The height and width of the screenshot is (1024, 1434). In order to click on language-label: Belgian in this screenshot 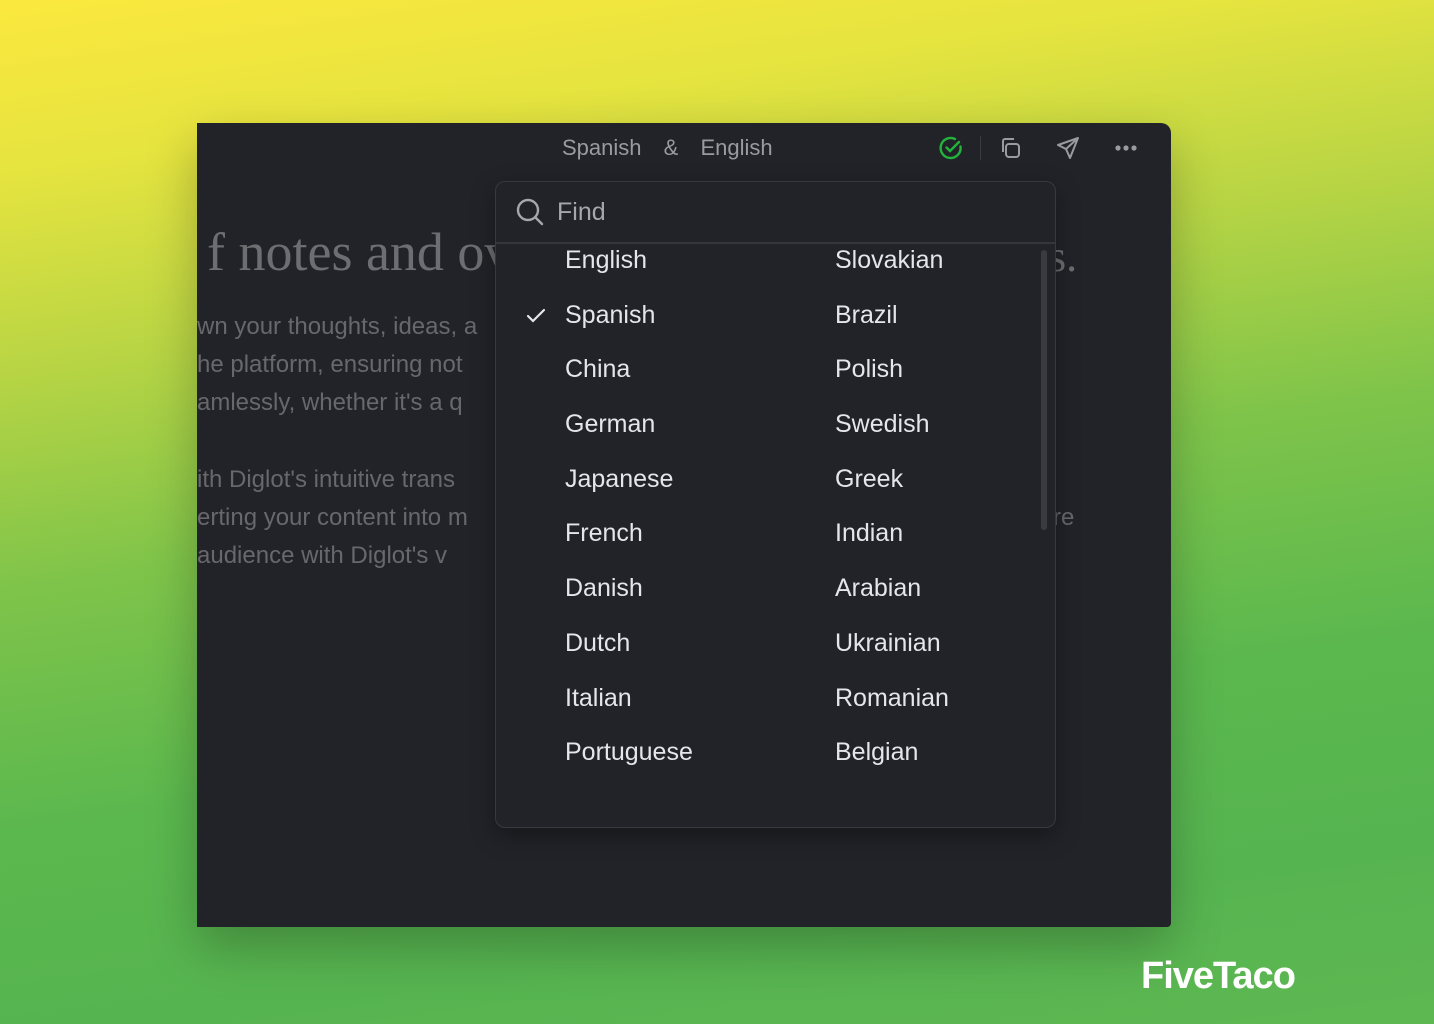, I will do `click(877, 752)`.